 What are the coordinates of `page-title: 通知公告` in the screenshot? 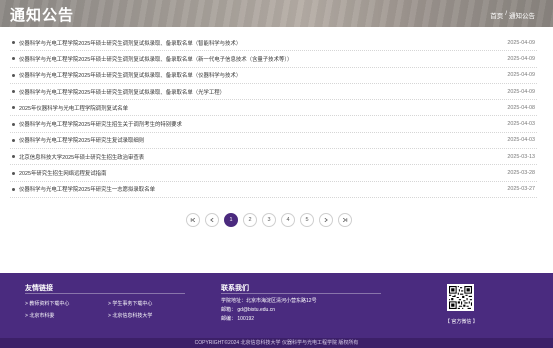 It's located at (42, 15).